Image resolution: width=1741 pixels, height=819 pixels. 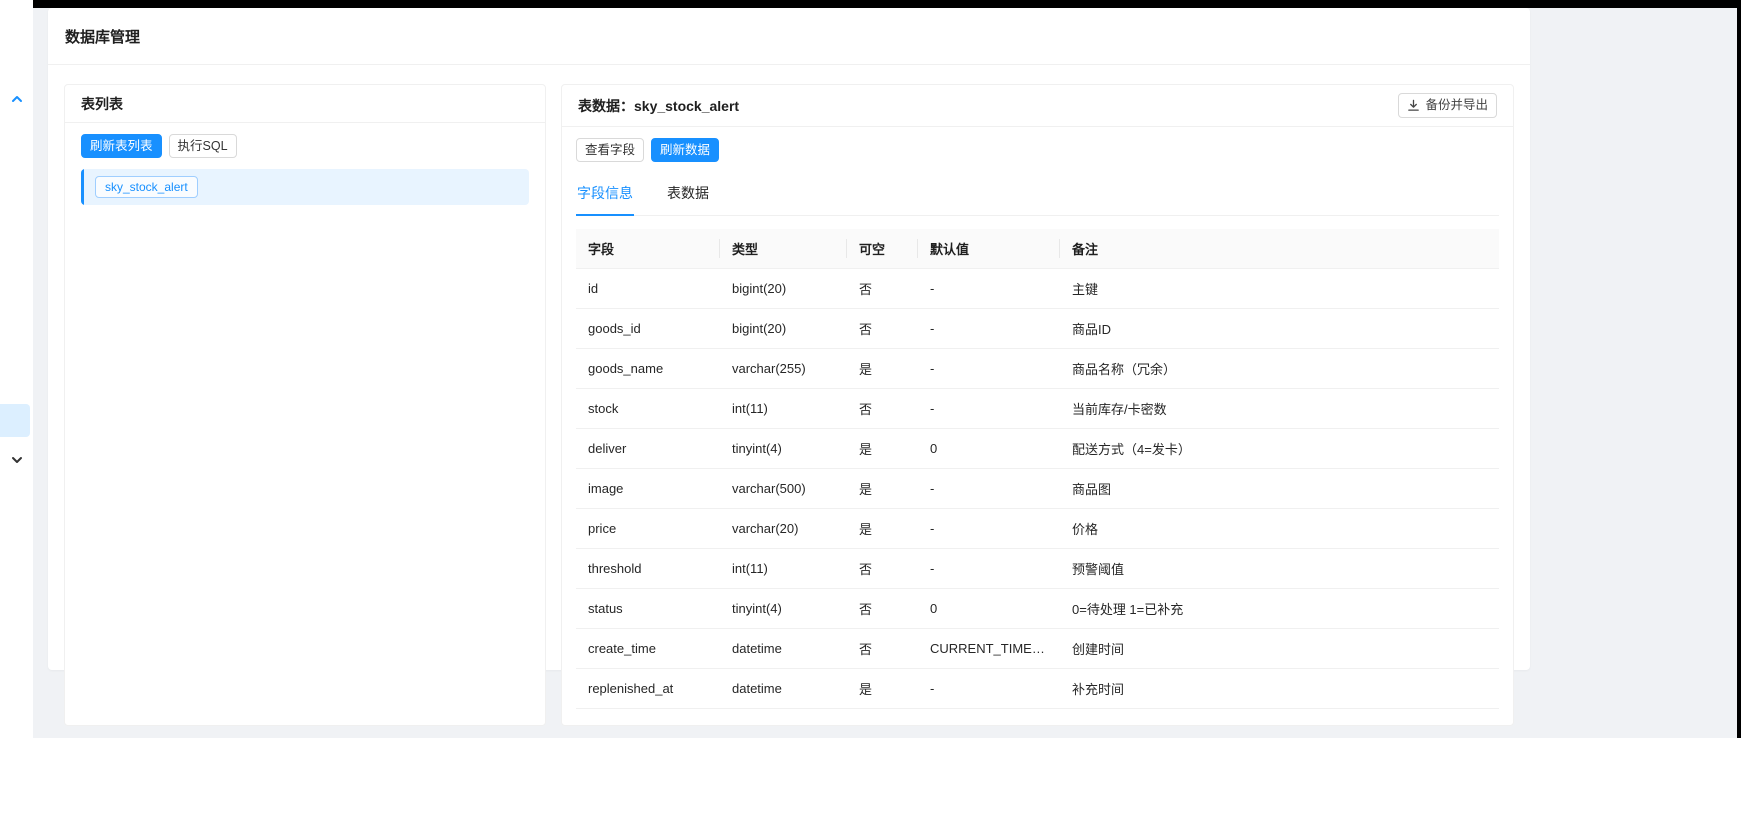 What do you see at coordinates (16, 99) in the screenshot?
I see `chevron-up-icon` at bounding box center [16, 99].